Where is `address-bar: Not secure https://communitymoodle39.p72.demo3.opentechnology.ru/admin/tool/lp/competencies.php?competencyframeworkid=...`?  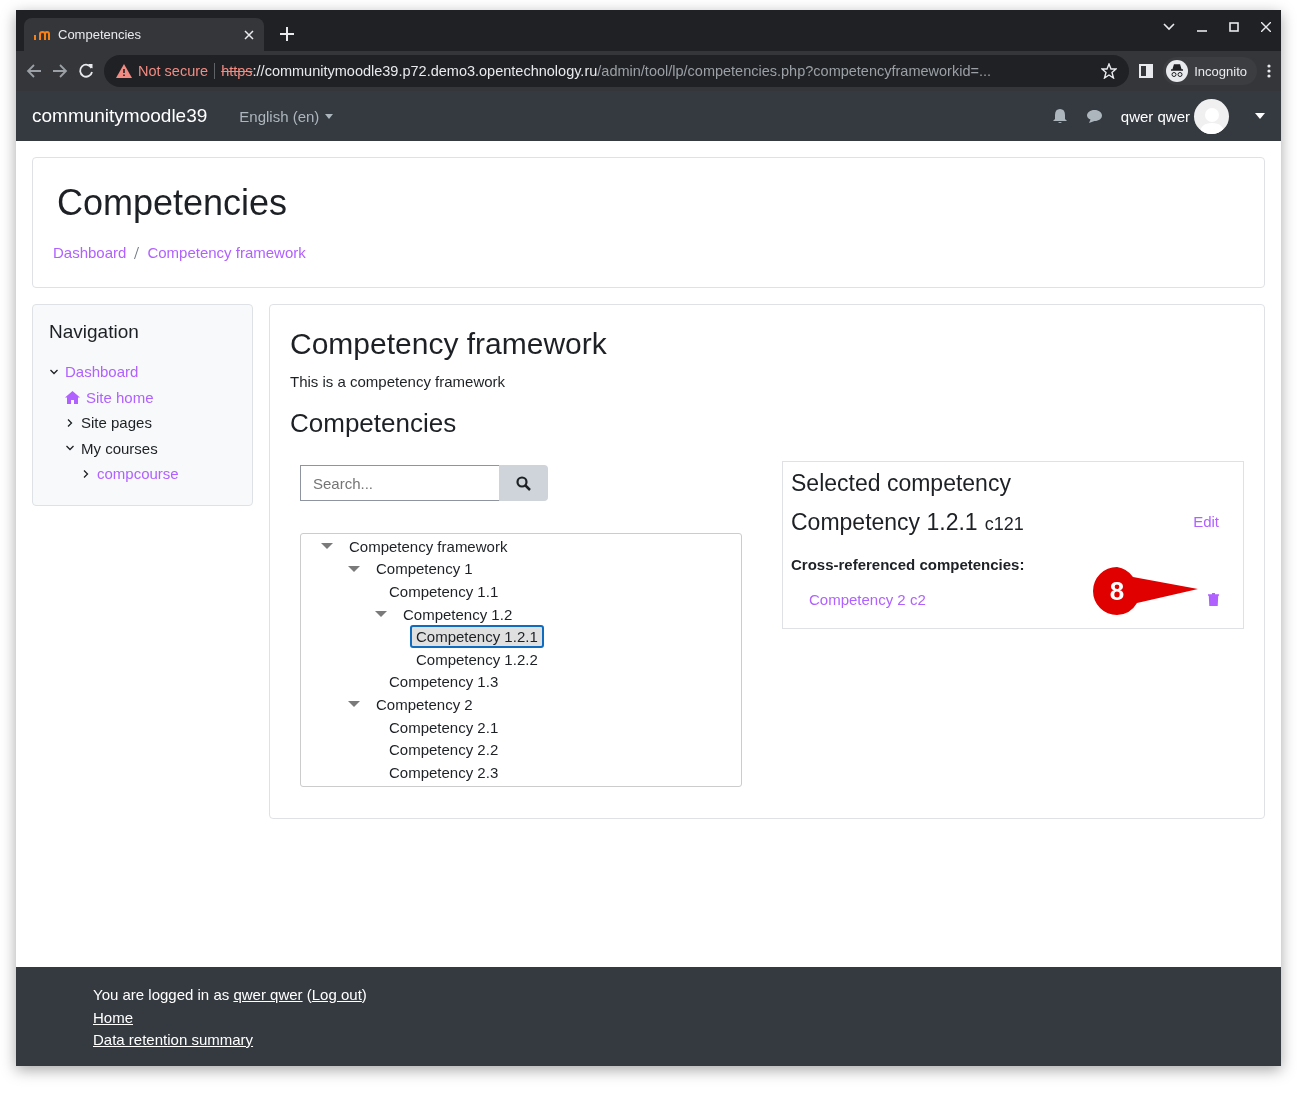
address-bar: Not secure https://communitymoodle39.p72.demo3.opentechnology.ru/admin/tool/lp/competencies.php?competencyframeworkid=... is located at coordinates (617, 71).